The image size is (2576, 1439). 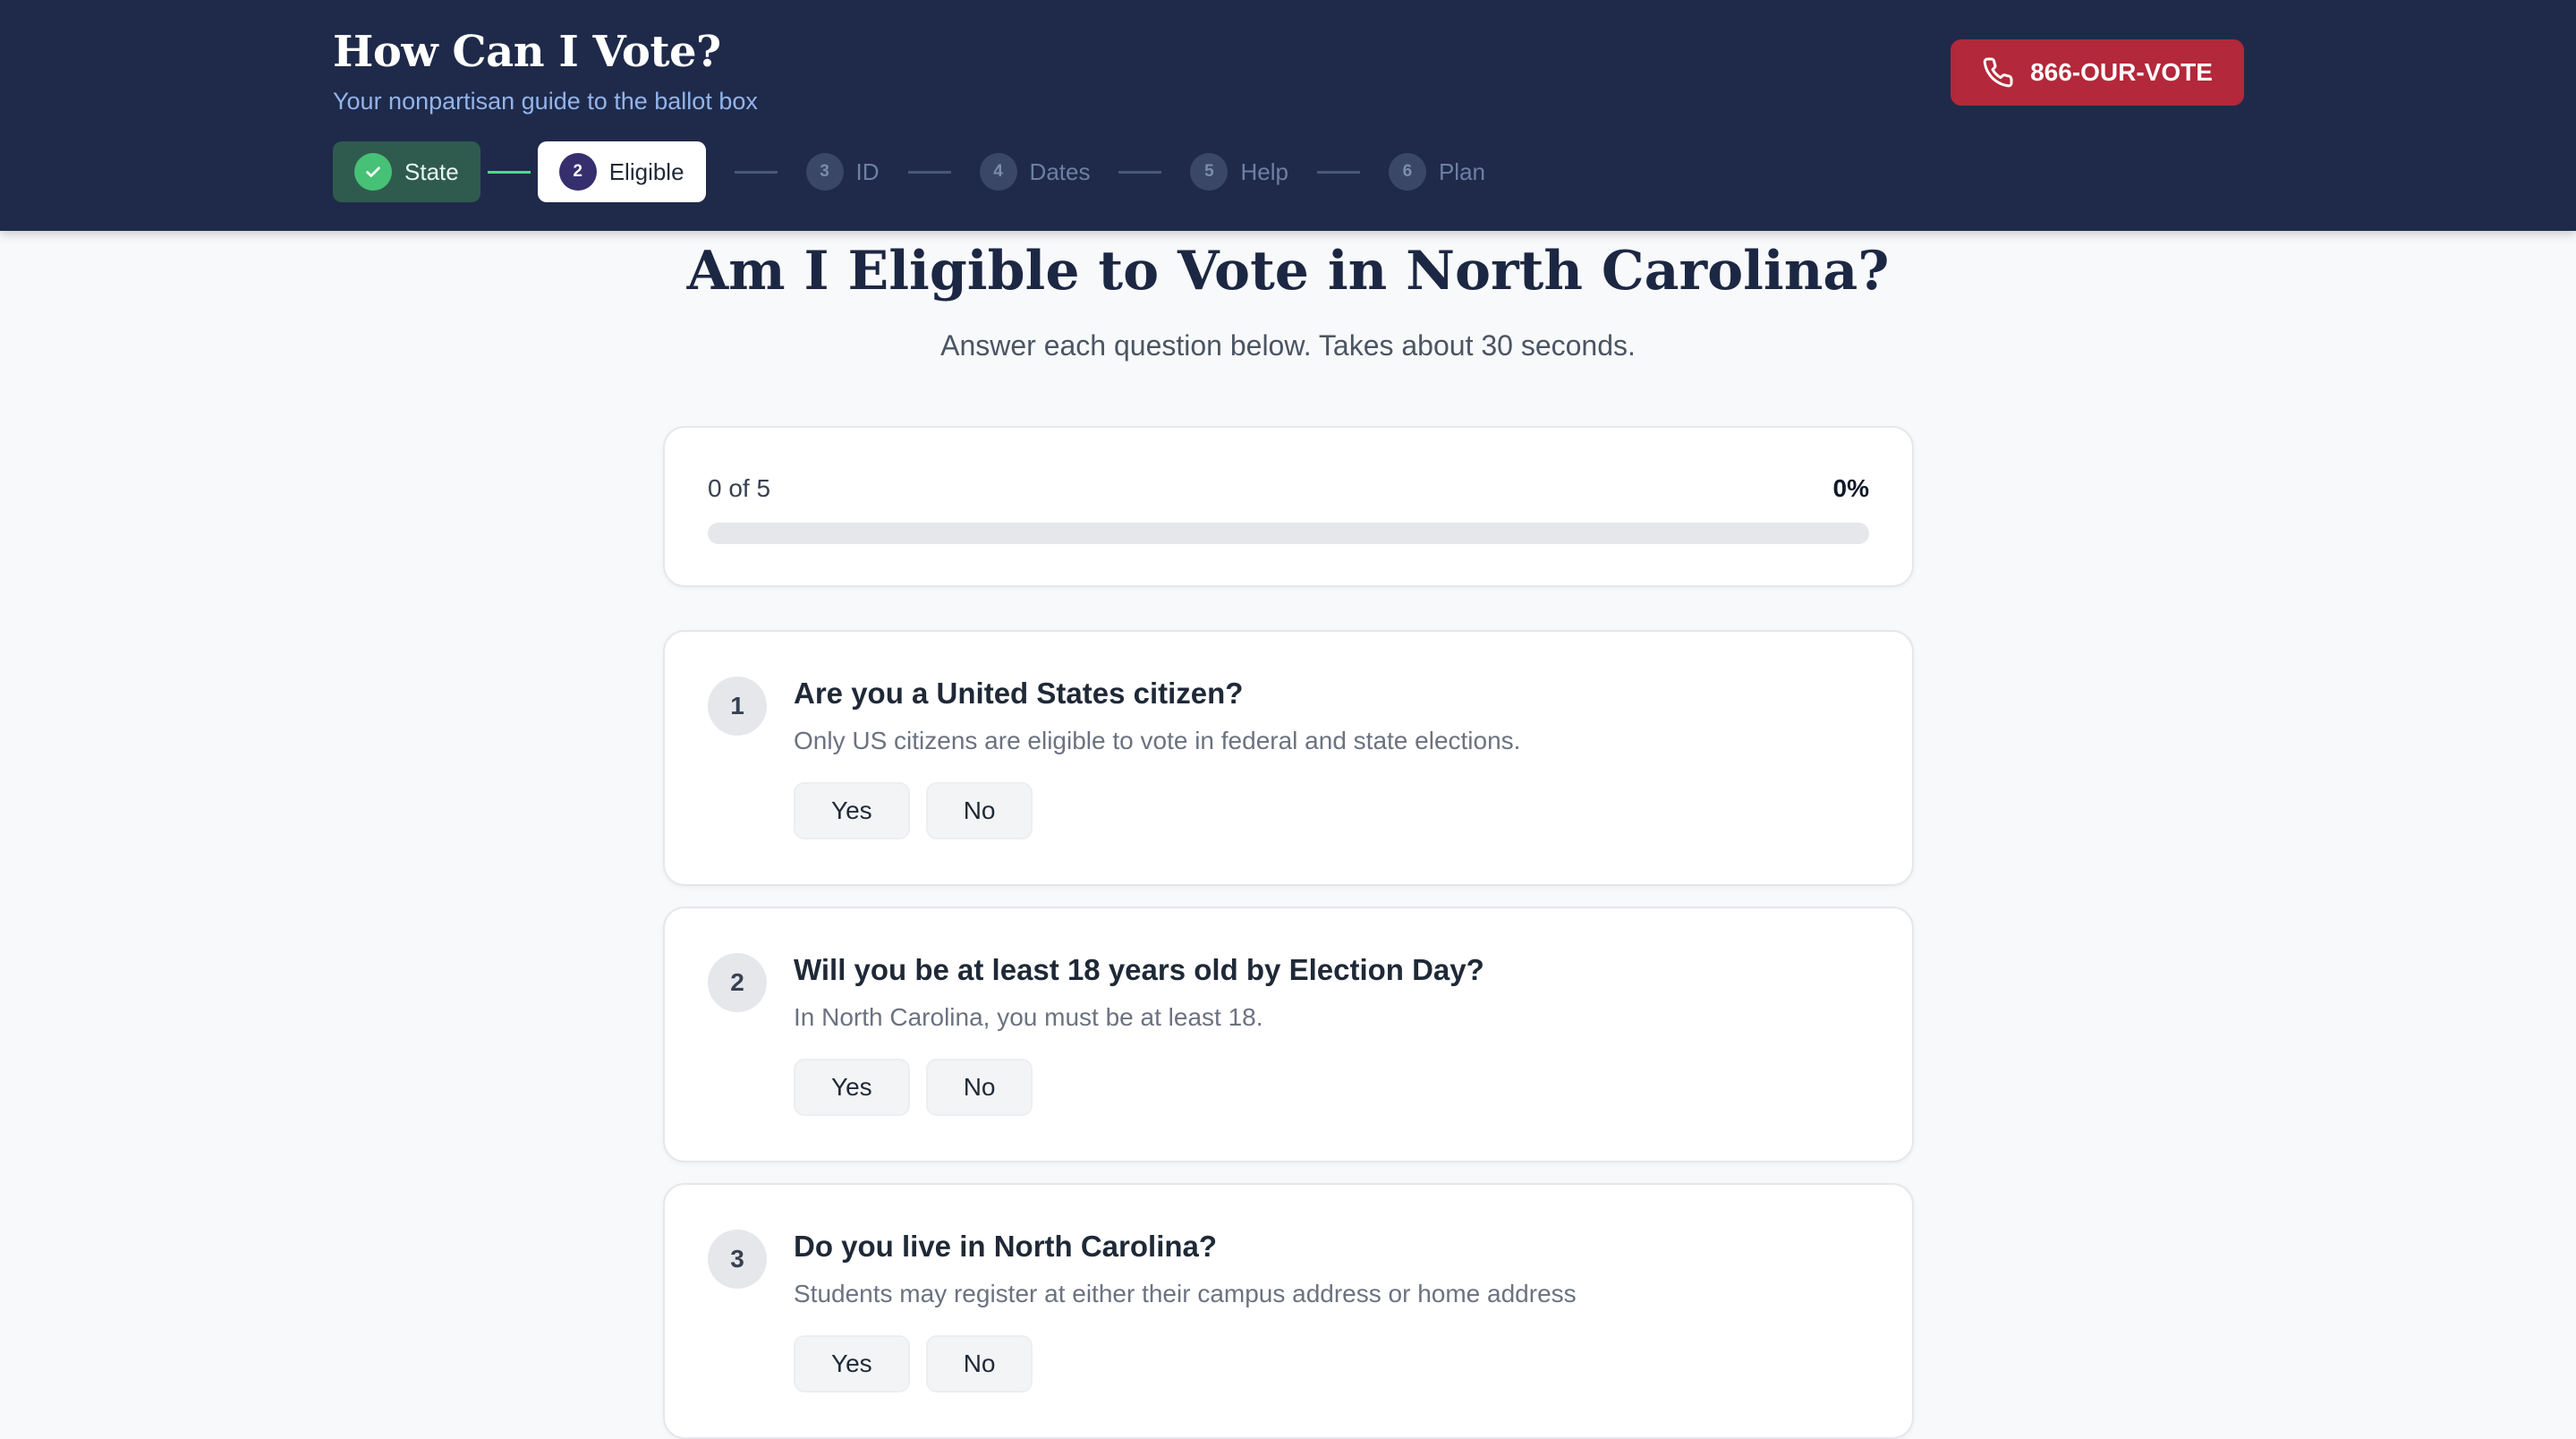 I want to click on step-number: 6, so click(x=1407, y=172).